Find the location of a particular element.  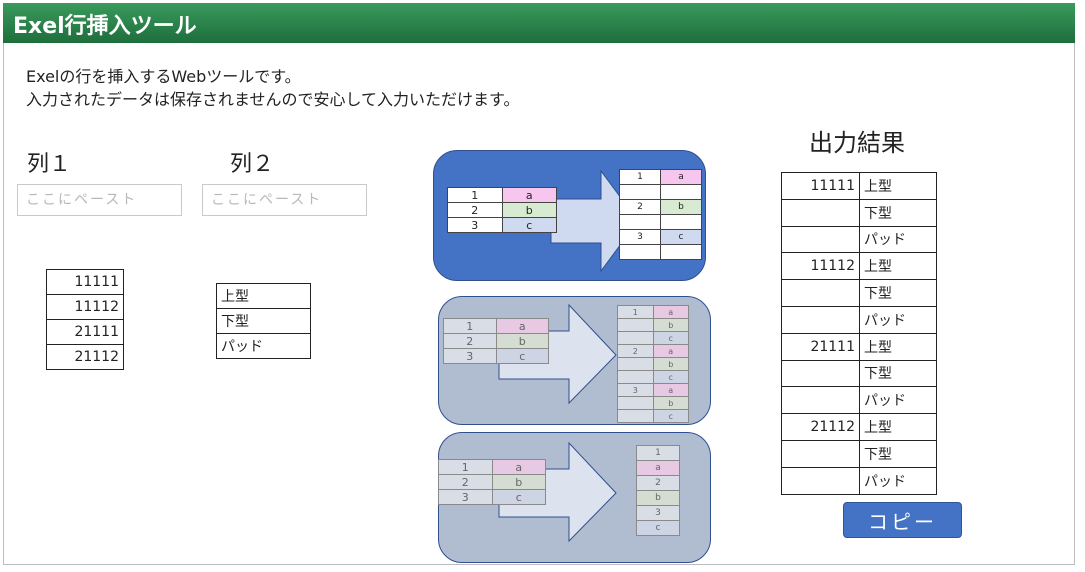

insert-option-1: 1a 2b 3c 1a 2b 3c is located at coordinates (569, 215).